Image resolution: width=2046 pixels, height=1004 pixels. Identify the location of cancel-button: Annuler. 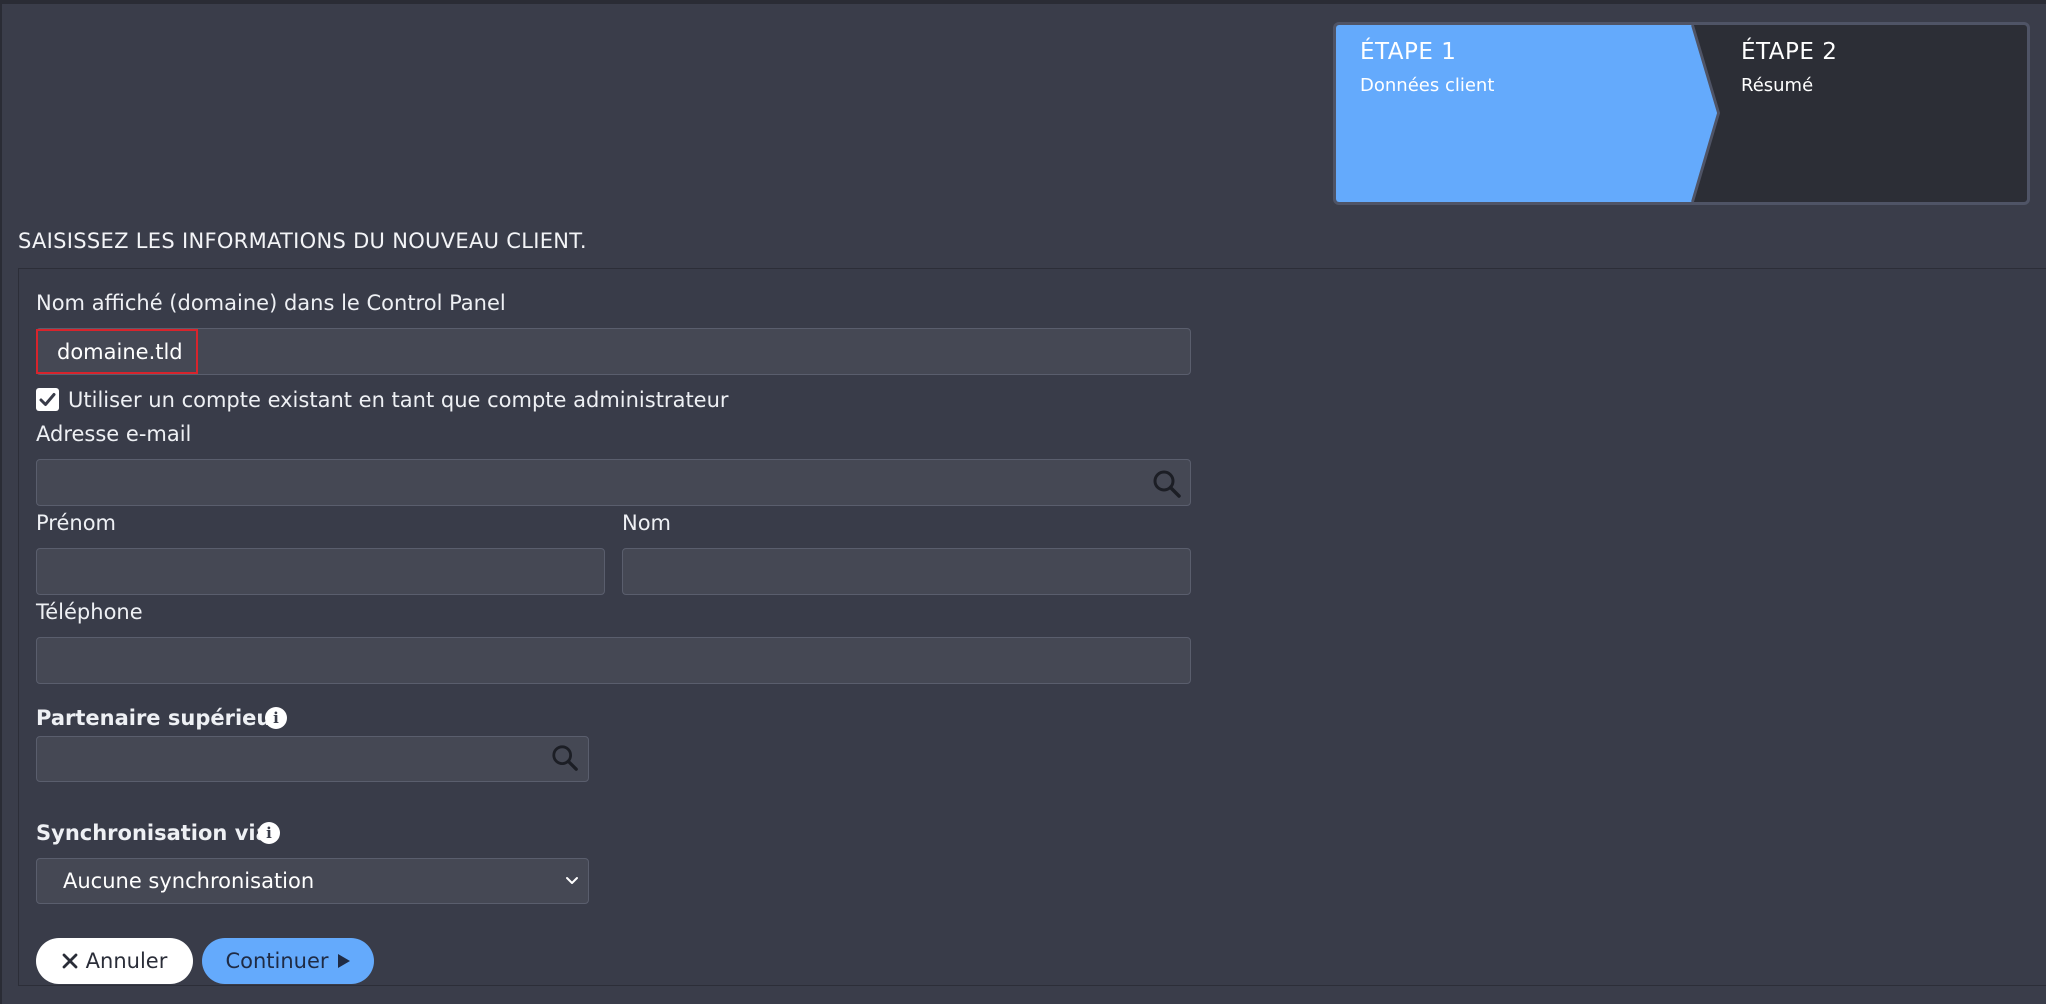
(114, 961).